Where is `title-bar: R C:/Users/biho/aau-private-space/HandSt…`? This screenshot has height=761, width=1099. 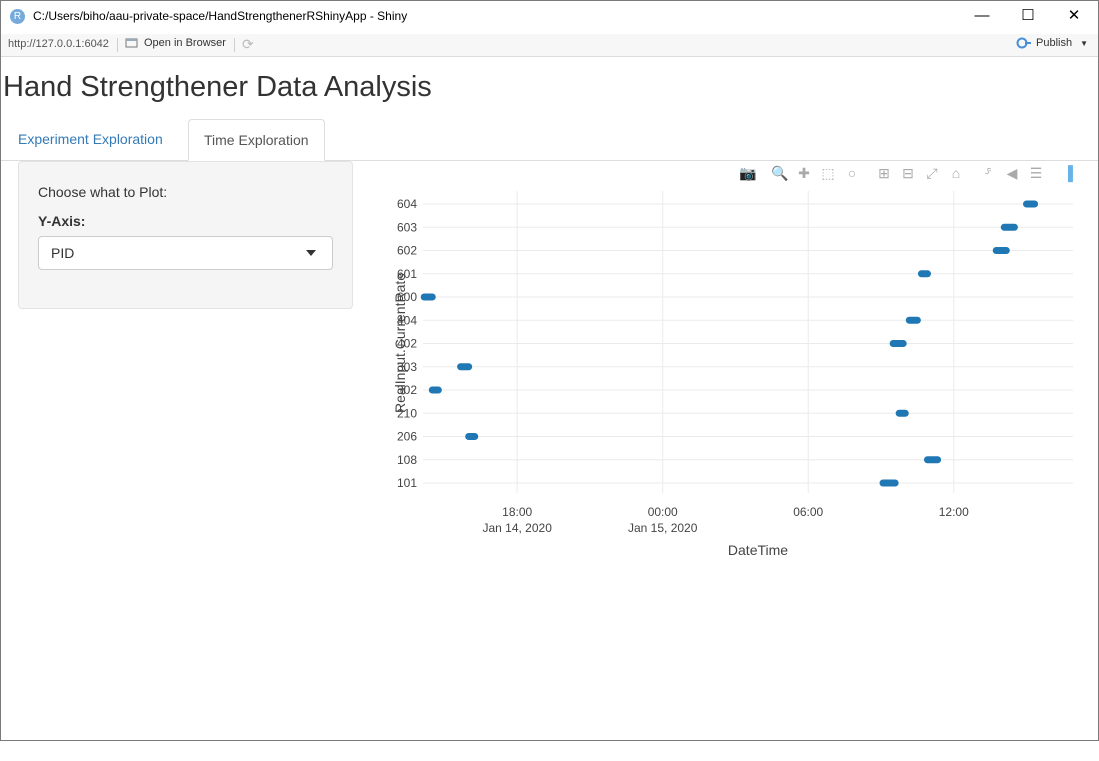 title-bar: R C:/Users/biho/aau-private-space/HandSt… is located at coordinates (549, 17).